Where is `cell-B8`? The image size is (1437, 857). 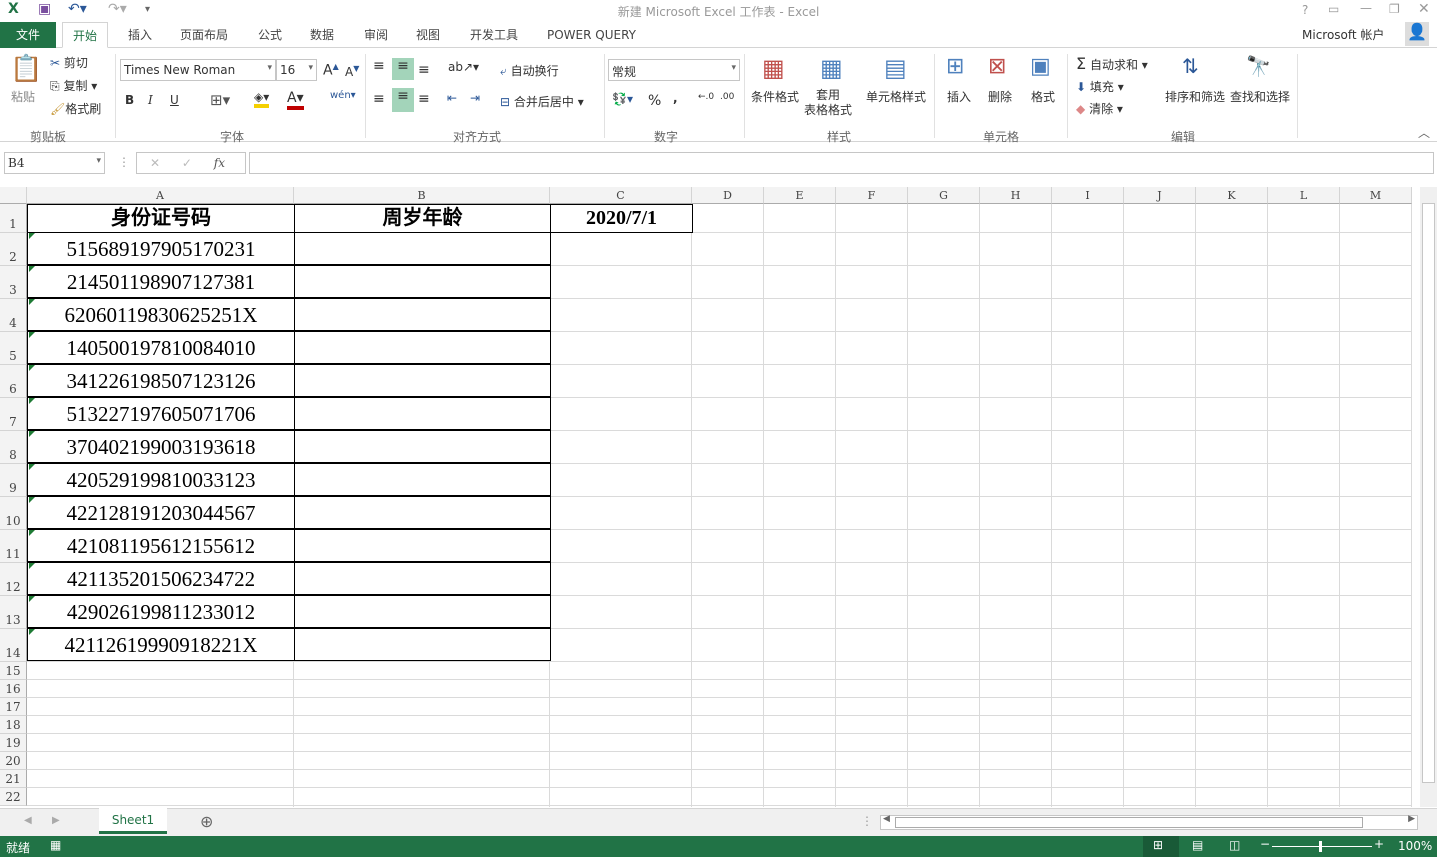 cell-B8 is located at coordinates (422, 446).